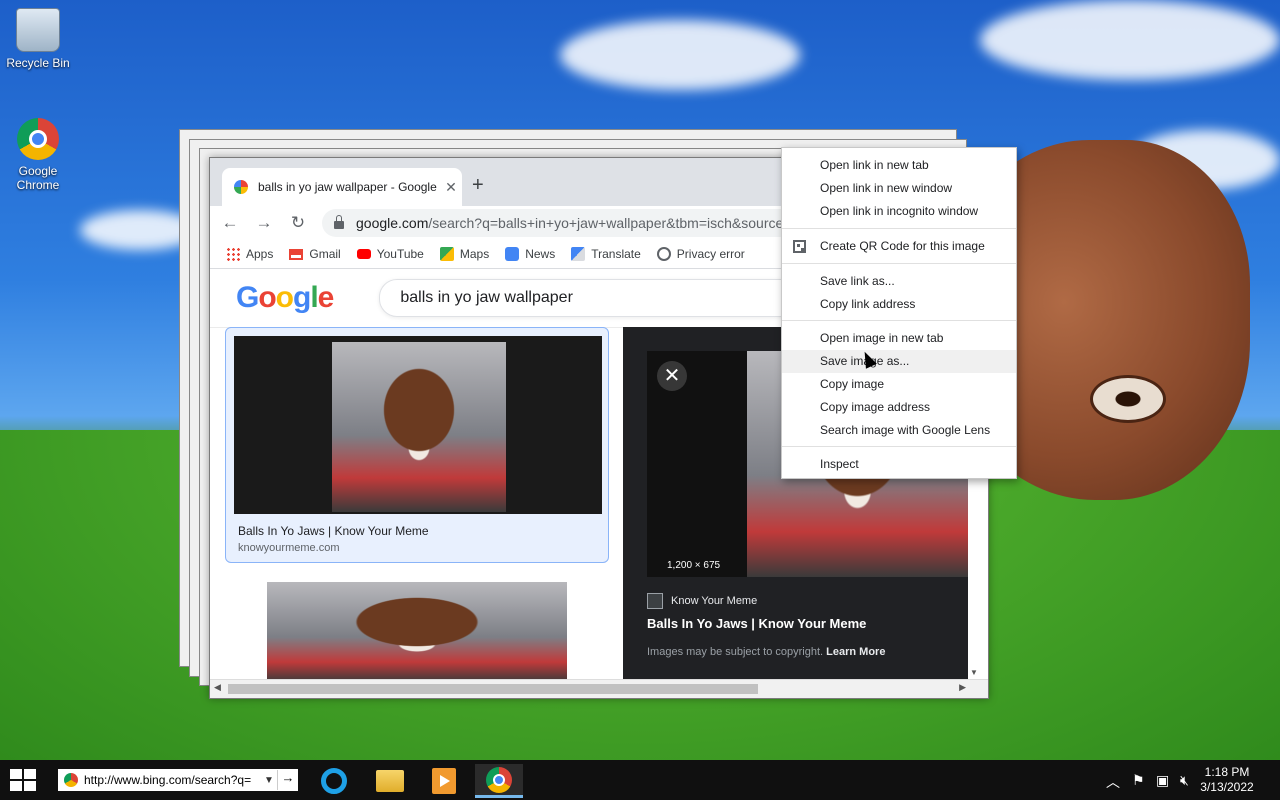  What do you see at coordinates (899, 165) in the screenshot?
I see `menu-item-open-link-new-tab: Open link in new tab` at bounding box center [899, 165].